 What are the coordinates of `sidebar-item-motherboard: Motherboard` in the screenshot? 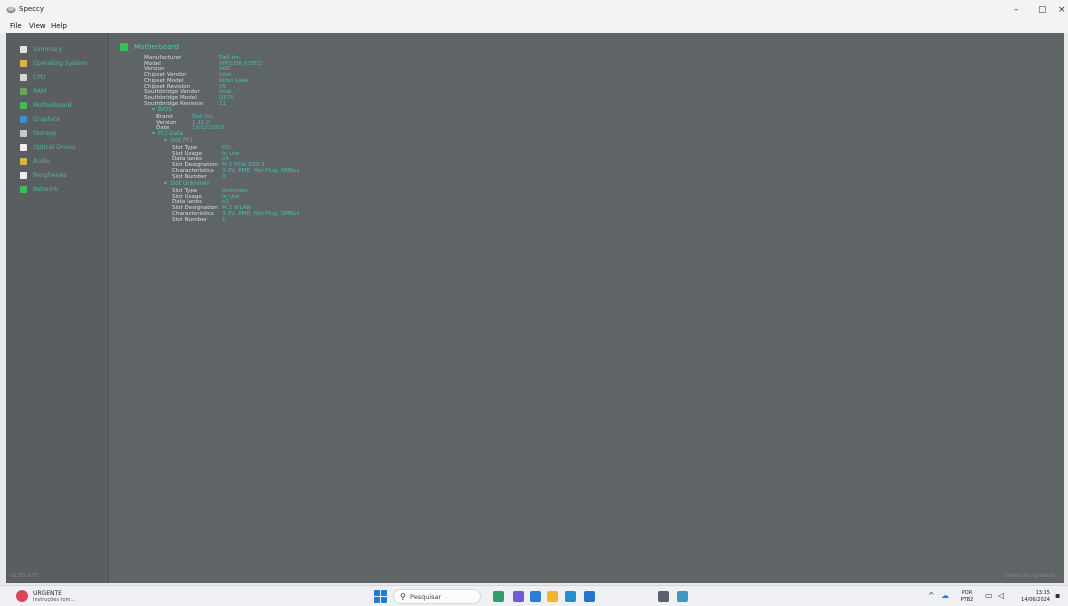 It's located at (46, 105).